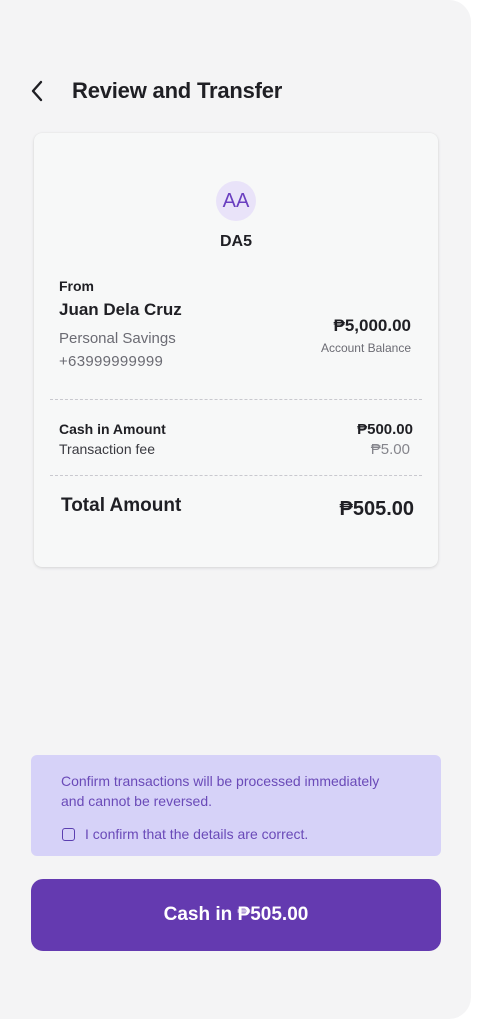  Describe the element at coordinates (107, 449) in the screenshot. I see `transaction-fee-label: Transaction fee` at that location.